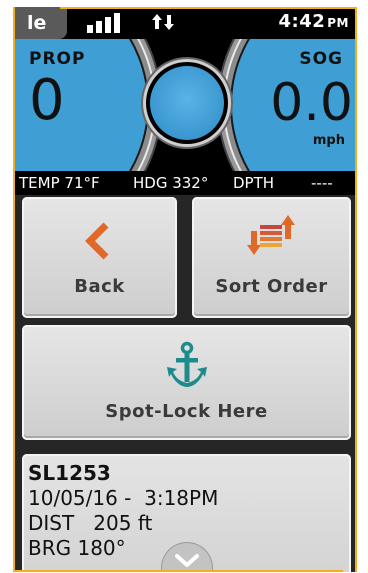 This screenshot has width=368, height=573. I want to click on heading-readout: HDG 332°, so click(171, 183).